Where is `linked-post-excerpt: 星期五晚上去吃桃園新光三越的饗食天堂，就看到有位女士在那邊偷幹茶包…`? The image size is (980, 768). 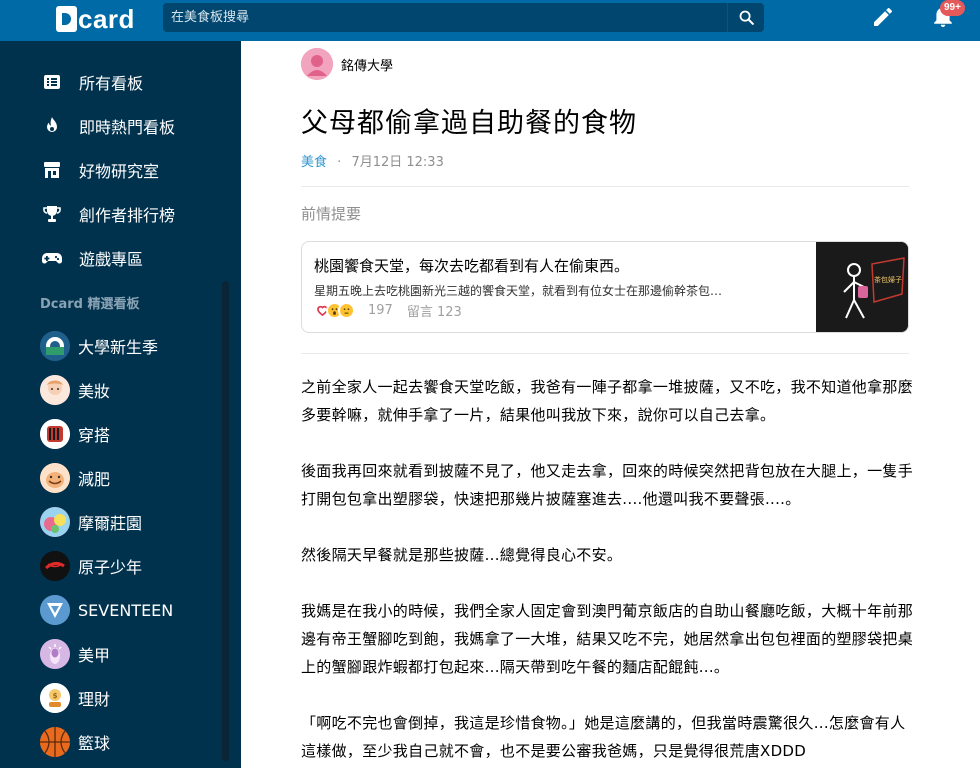 linked-post-excerpt: 星期五晚上去吃桃園新光三越的饗食天堂，就看到有位女士在那邊偷幹茶包… is located at coordinates (518, 291).